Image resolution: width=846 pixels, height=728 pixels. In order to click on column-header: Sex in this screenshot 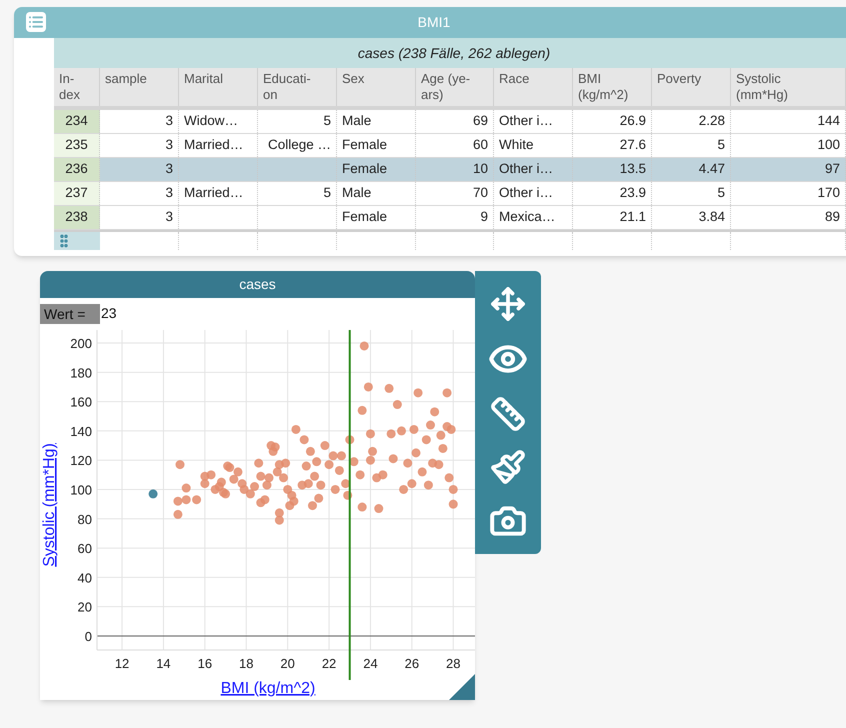, I will do `click(376, 87)`.